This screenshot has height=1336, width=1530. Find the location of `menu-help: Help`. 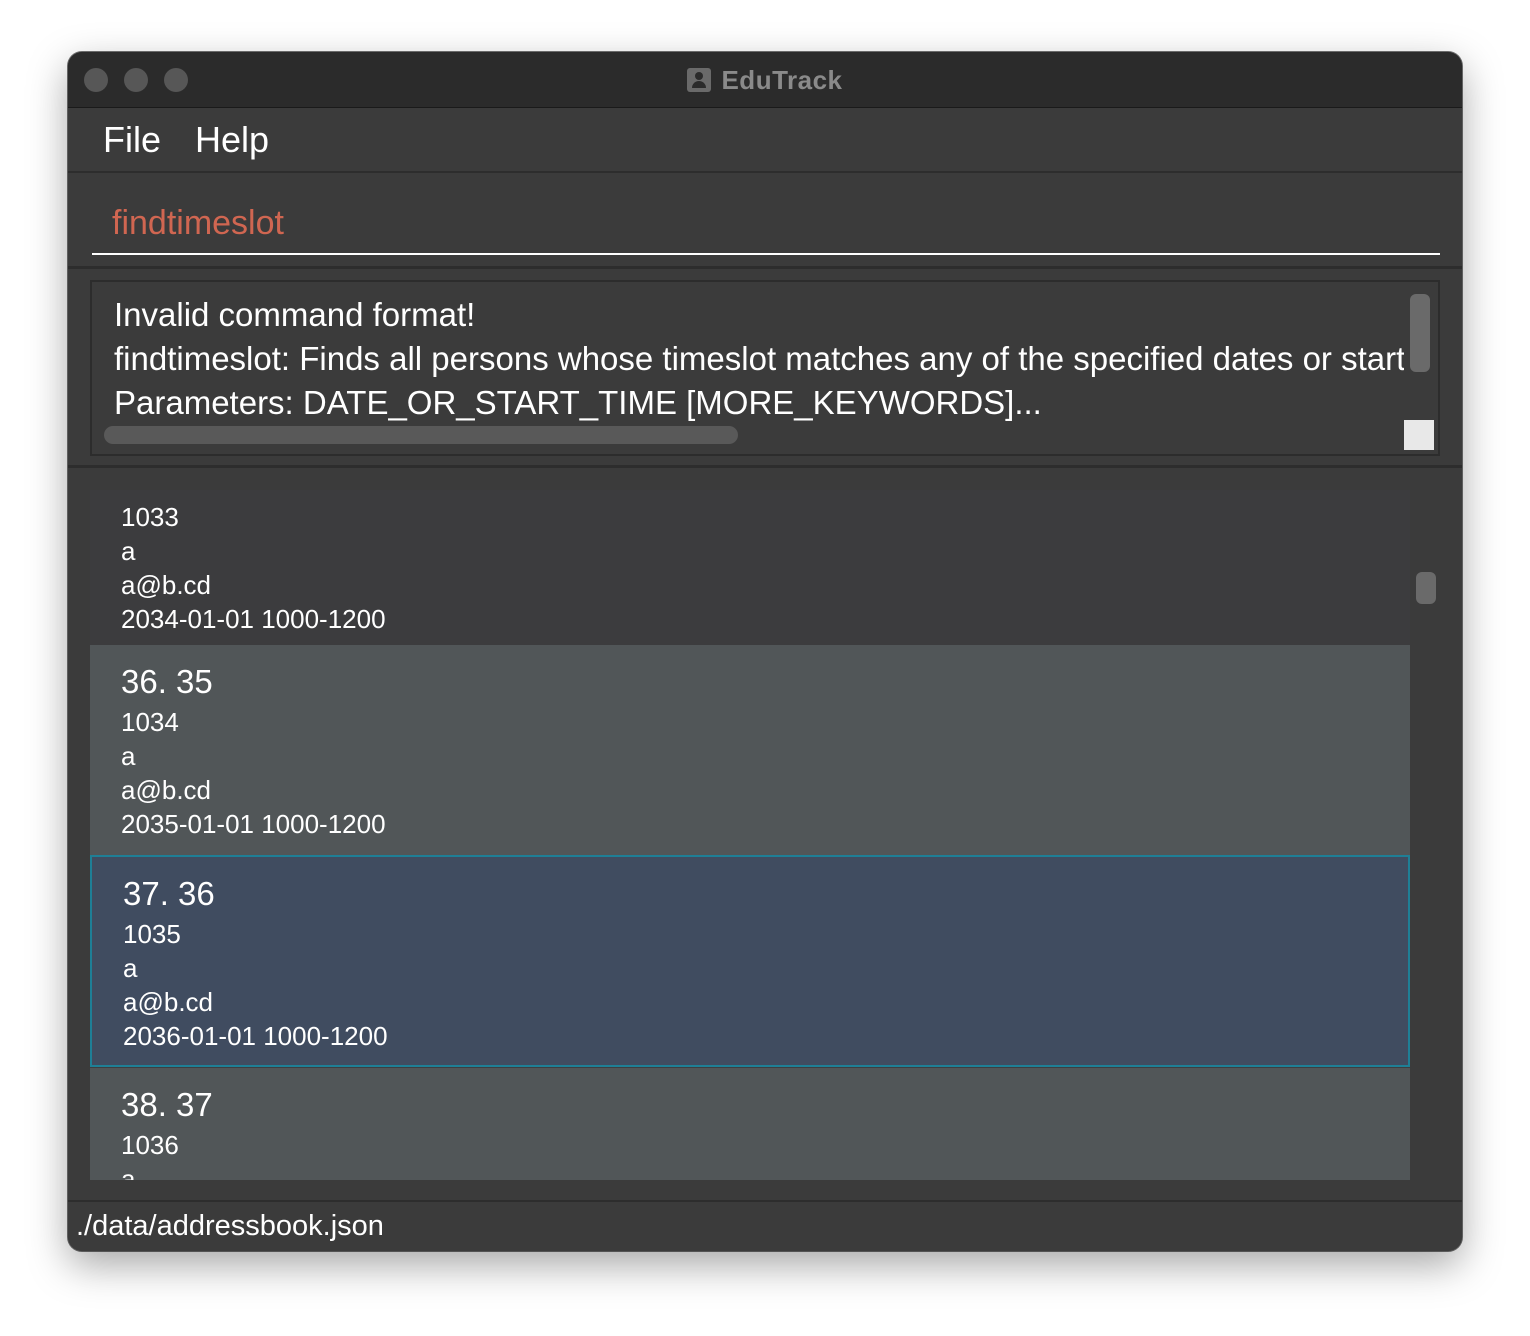

menu-help: Help is located at coordinates (232, 140).